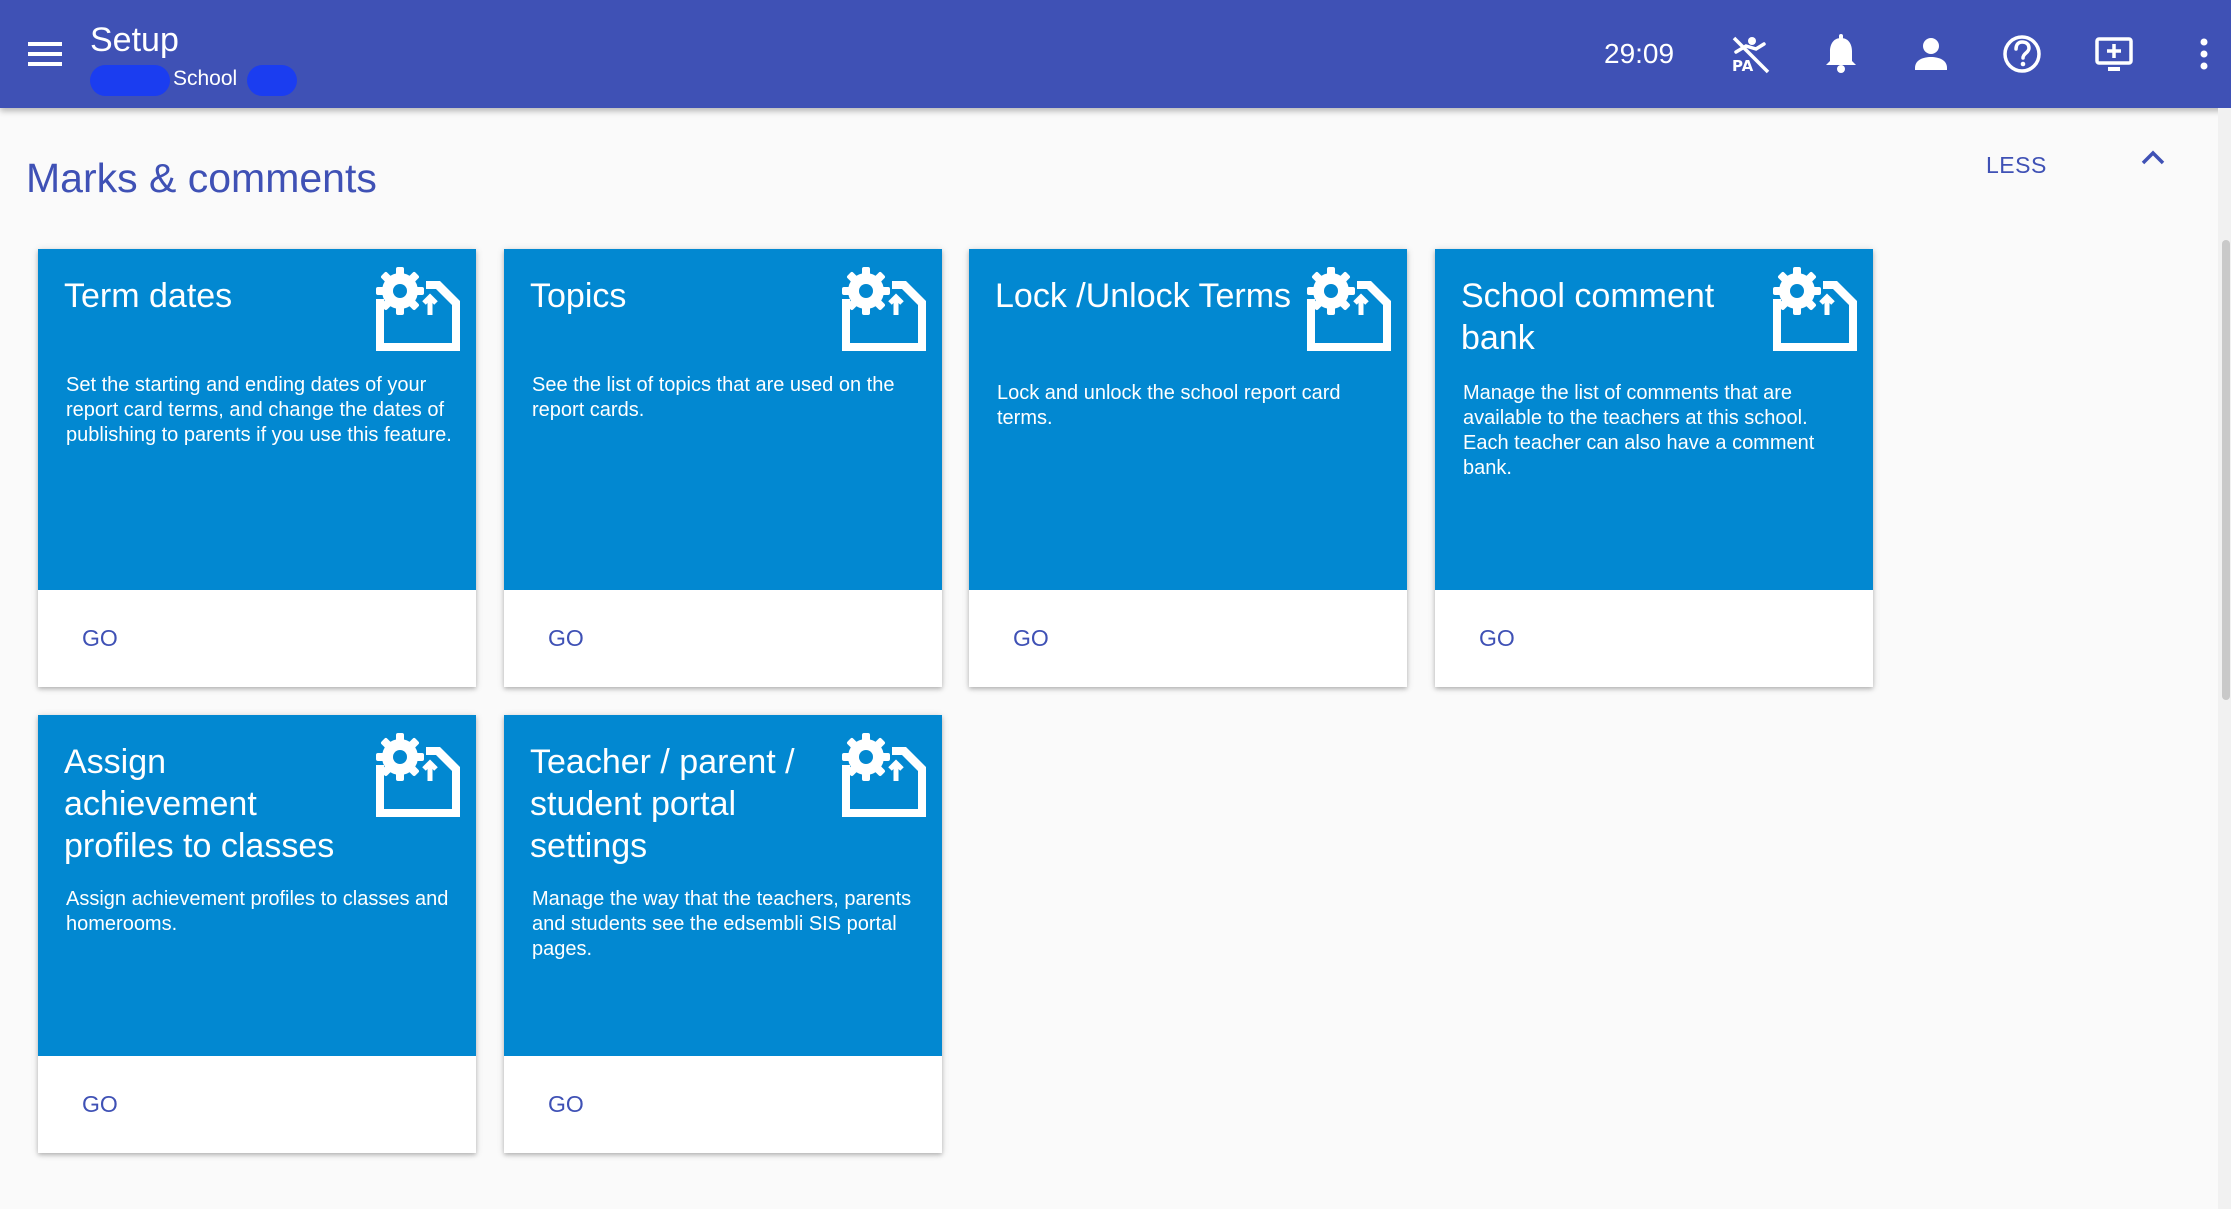 The image size is (2231, 1209). Describe the element at coordinates (45, 54) in the screenshot. I see `menu-icon` at that location.